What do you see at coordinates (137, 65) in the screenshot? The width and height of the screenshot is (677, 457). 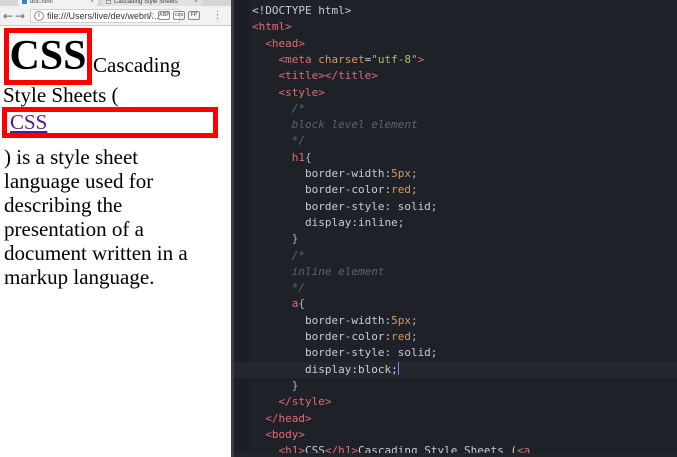 I see `heading-trailing-text: Cascading` at bounding box center [137, 65].